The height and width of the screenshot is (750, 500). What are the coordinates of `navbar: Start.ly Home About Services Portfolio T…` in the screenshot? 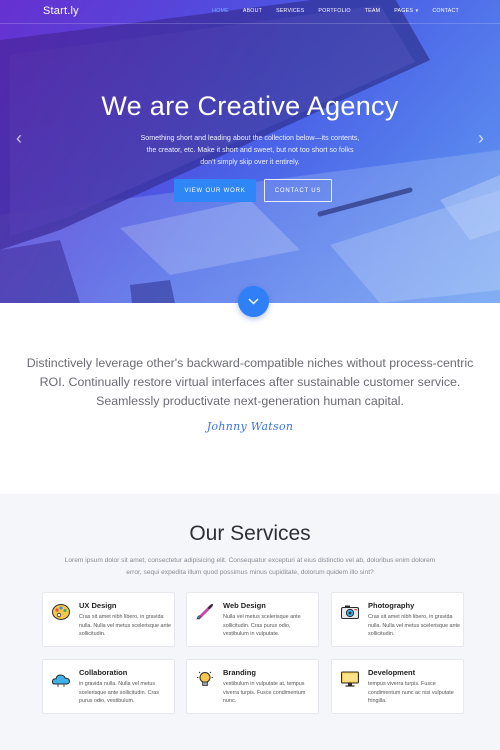 It's located at (250, 12).